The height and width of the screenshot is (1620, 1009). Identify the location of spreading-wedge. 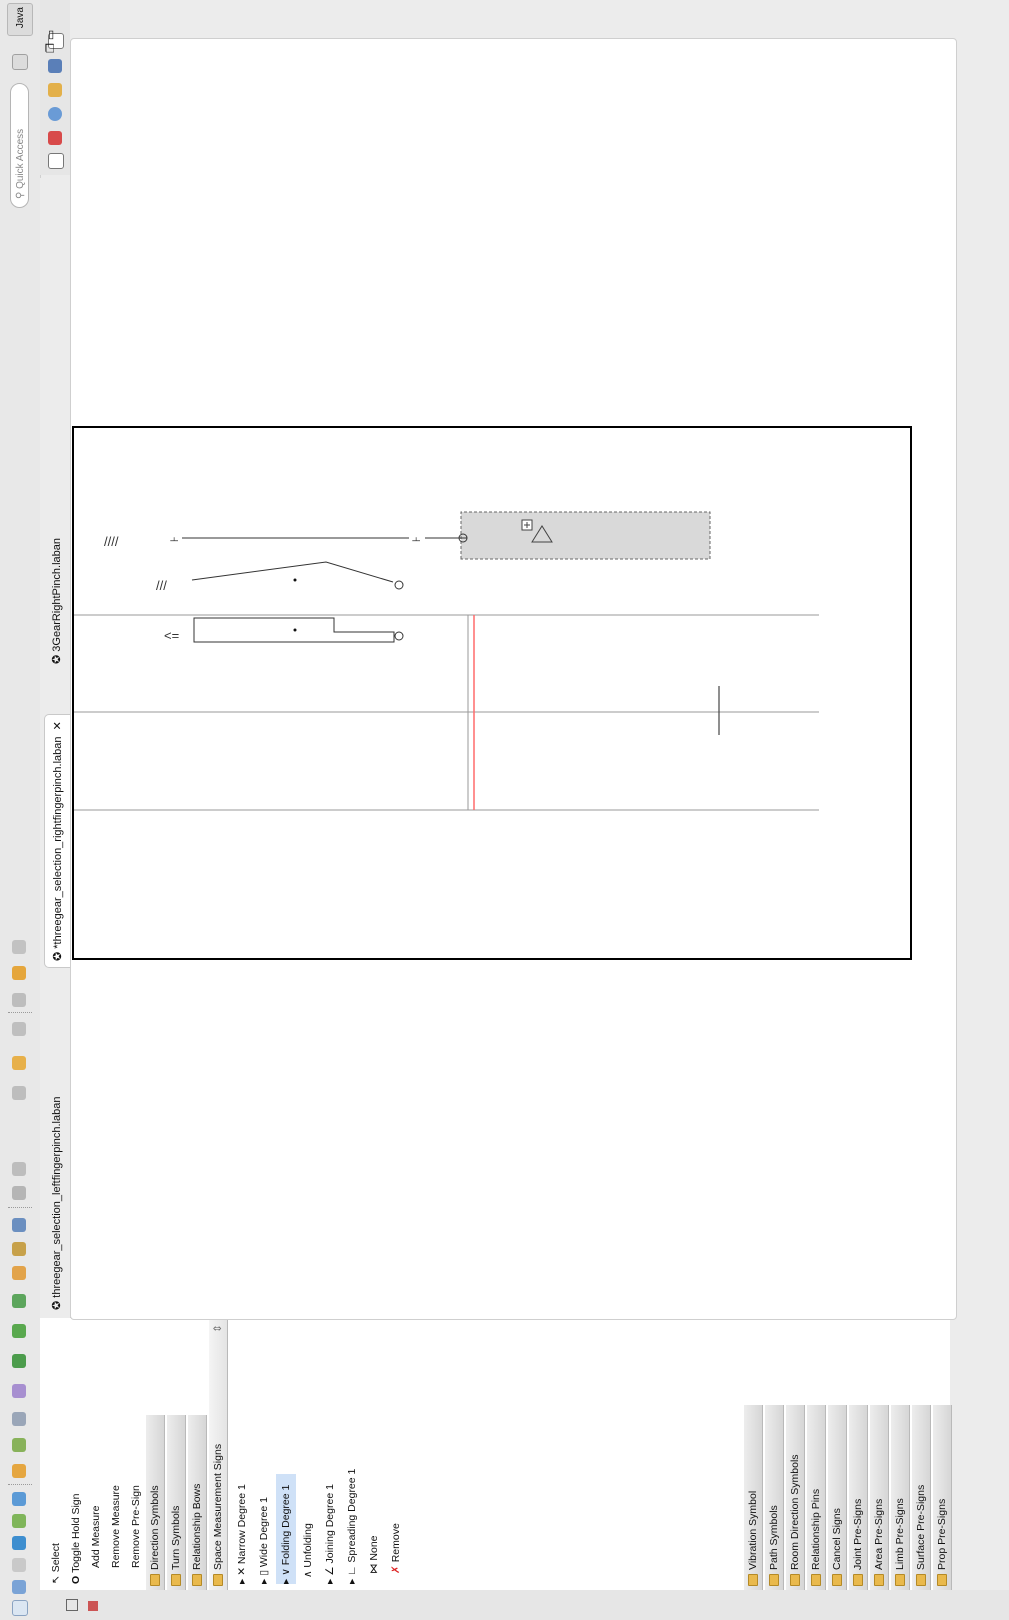
(292, 572).